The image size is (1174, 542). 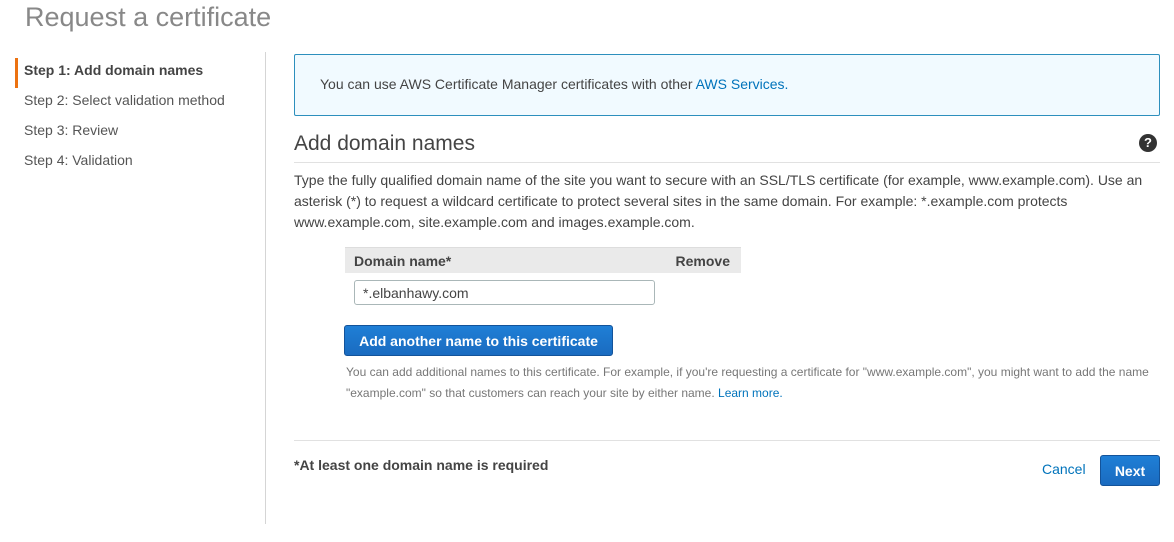 I want to click on step-add-domain-names: Step 1: Add domain names, so click(x=132, y=73).